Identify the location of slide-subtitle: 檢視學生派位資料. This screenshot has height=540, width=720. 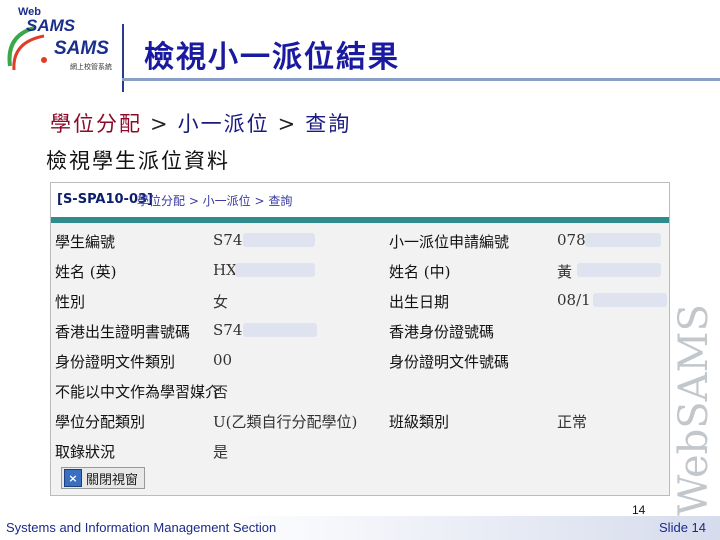
(138, 161).